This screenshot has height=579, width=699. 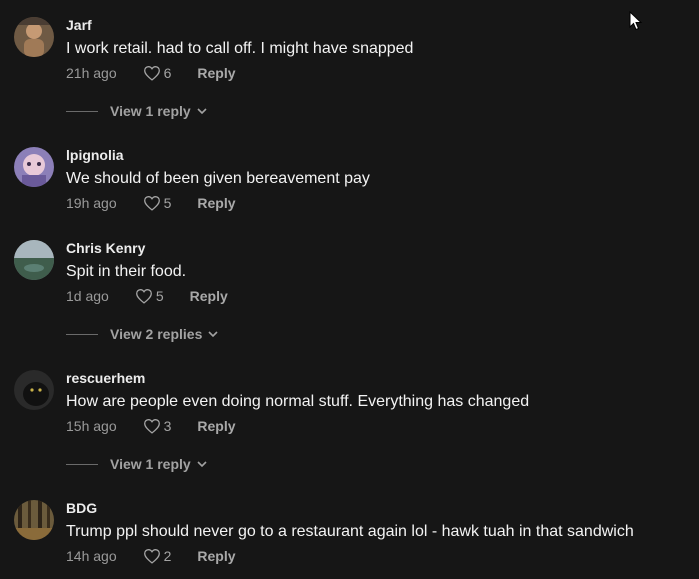 What do you see at coordinates (167, 73) in the screenshot?
I see `like-count: 6` at bounding box center [167, 73].